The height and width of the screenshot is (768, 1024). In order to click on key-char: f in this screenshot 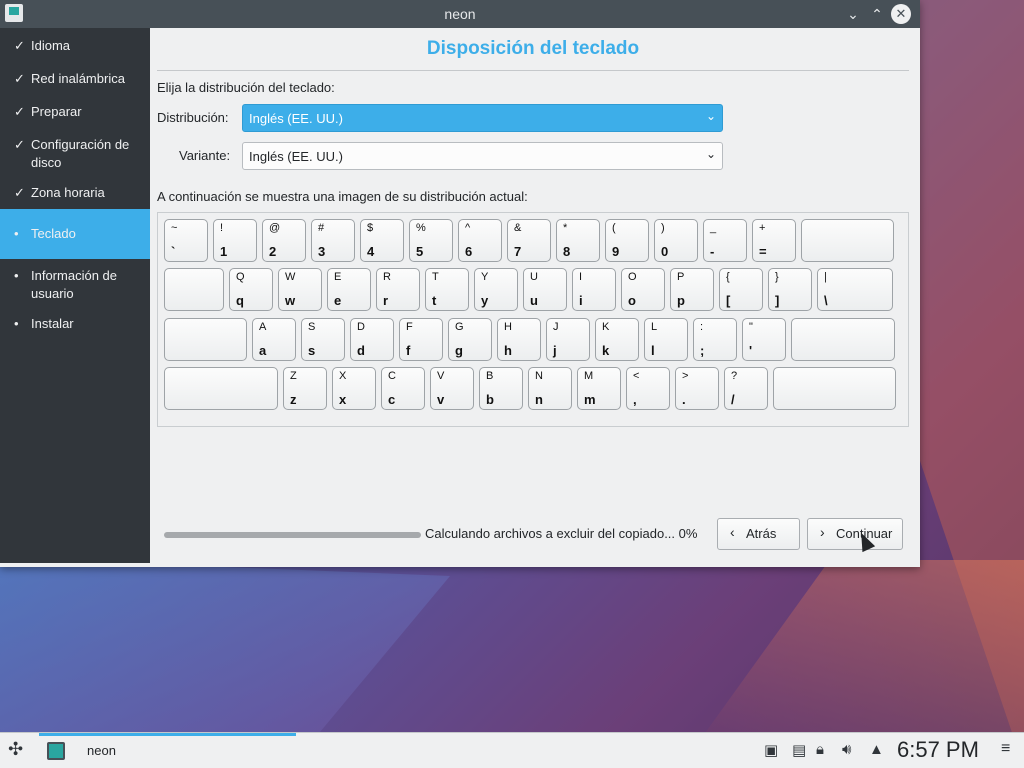, I will do `click(408, 350)`.